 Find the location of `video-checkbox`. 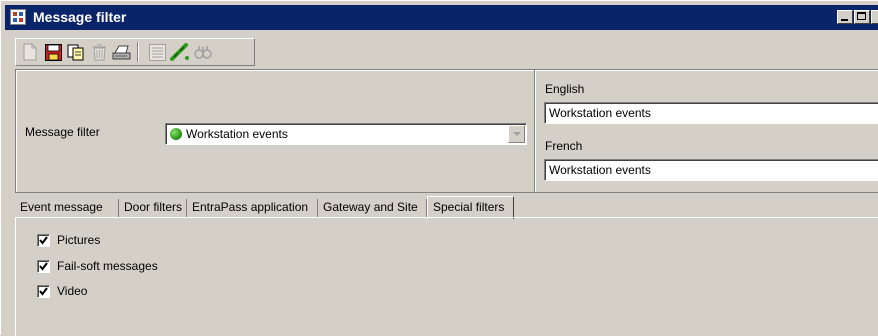

video-checkbox is located at coordinates (43, 291).